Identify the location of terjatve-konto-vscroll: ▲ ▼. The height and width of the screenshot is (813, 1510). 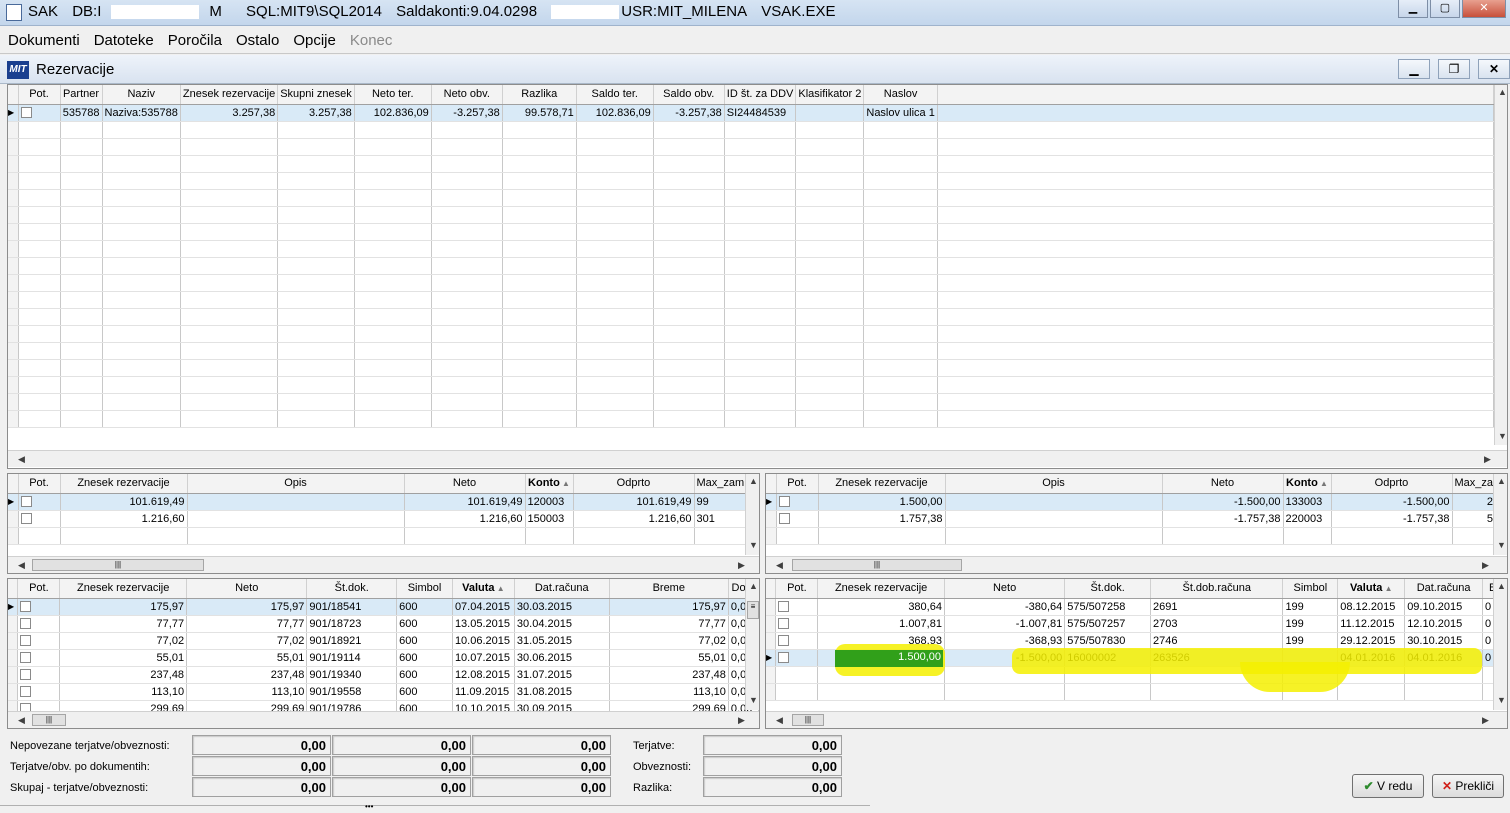
(752, 514).